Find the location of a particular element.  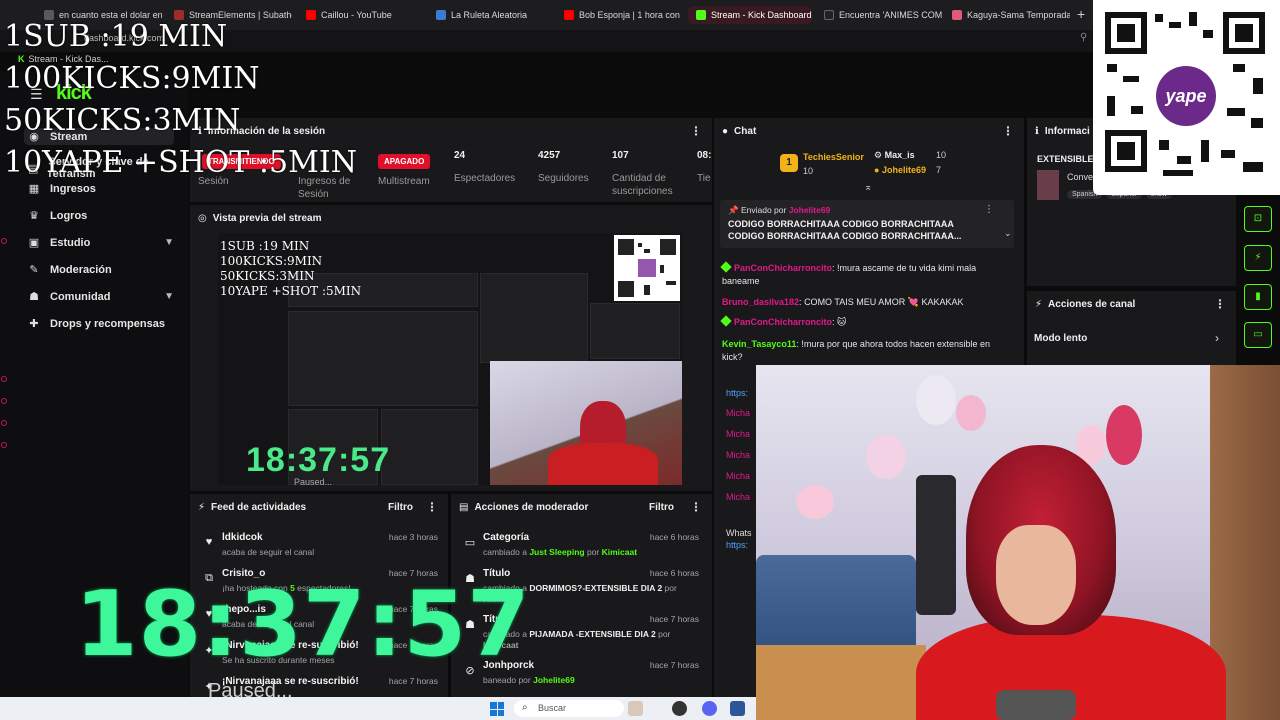

stat-time: 08: Tie is located at coordinates (704, 167).